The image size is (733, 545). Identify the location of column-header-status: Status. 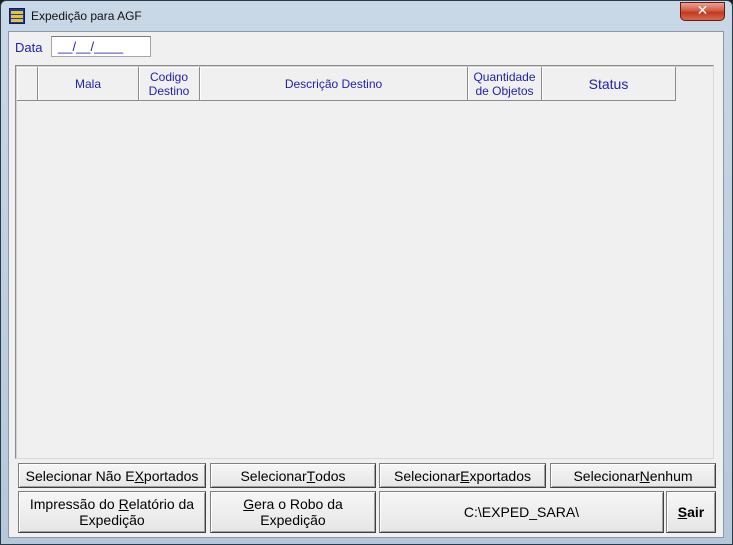
(609, 84).